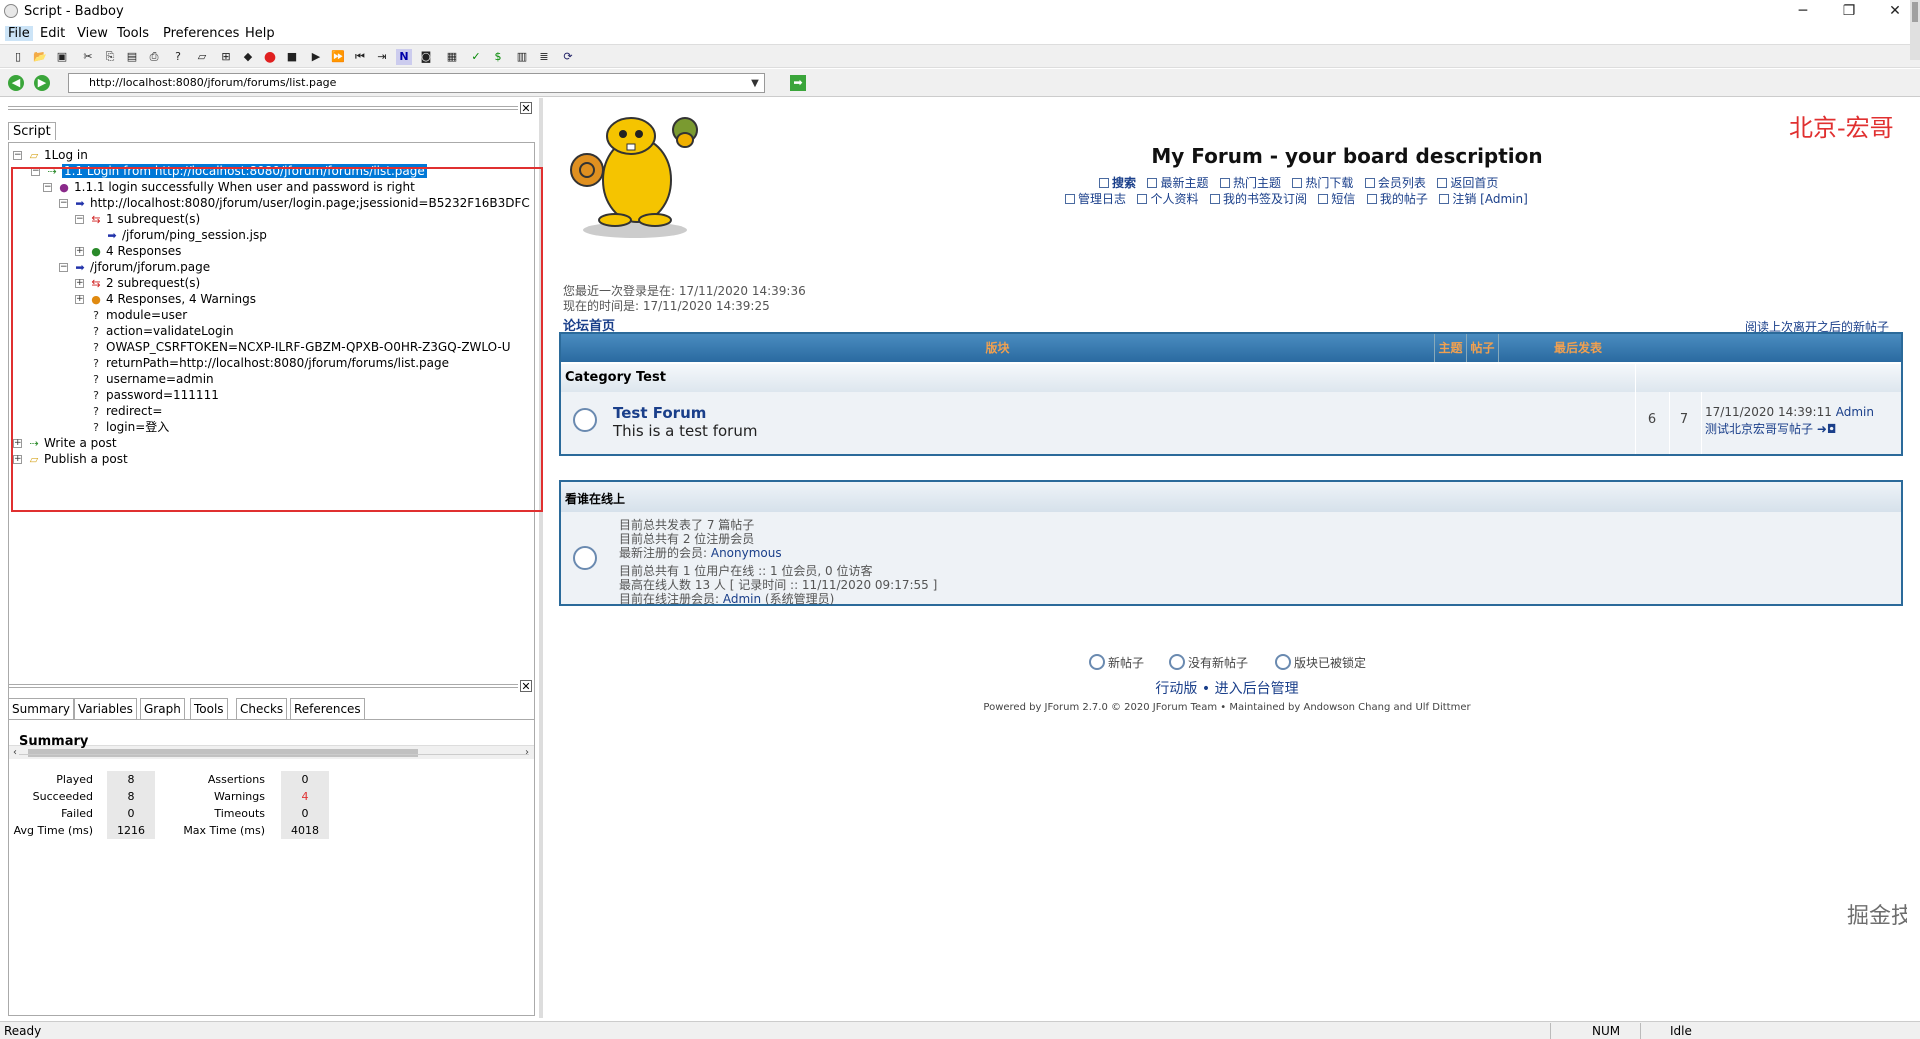  I want to click on top-link-members: 会员列表, so click(1395, 183).